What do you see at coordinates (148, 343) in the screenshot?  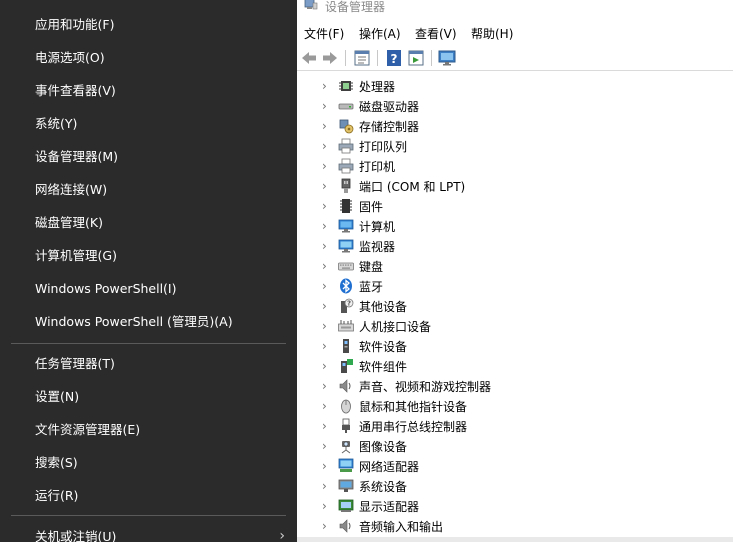 I see `menu-separator` at bounding box center [148, 343].